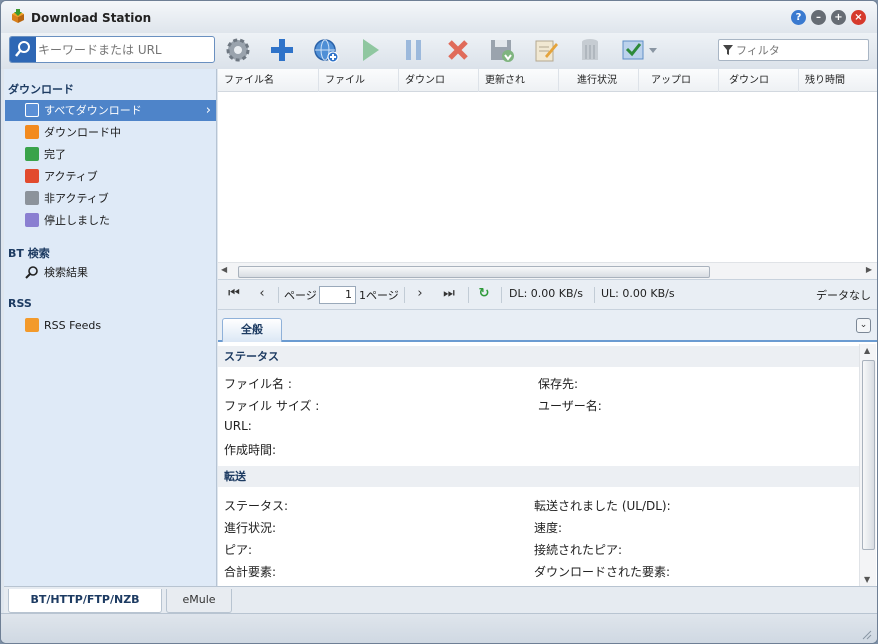 This screenshot has height=644, width=878. I want to click on col-download-speed: ダウンロ, so click(759, 80).